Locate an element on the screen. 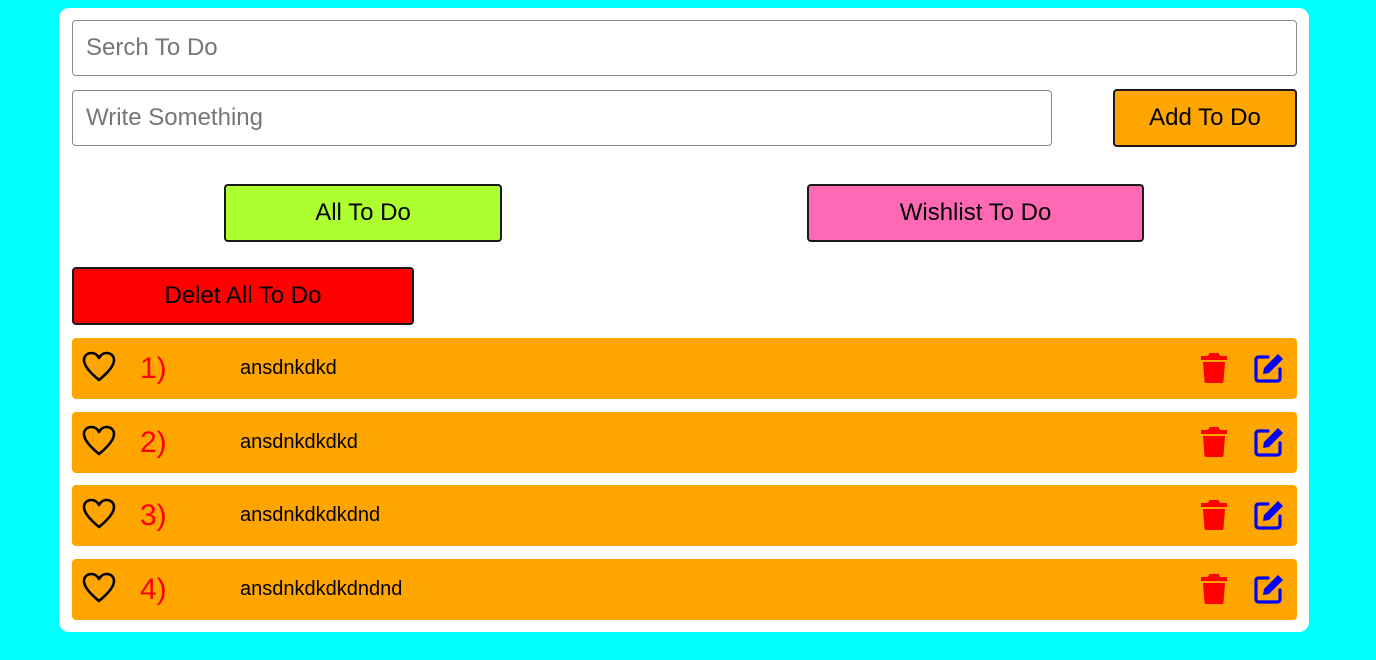 The width and height of the screenshot is (1376, 660). all-todo-button: All To Do is located at coordinates (363, 213).